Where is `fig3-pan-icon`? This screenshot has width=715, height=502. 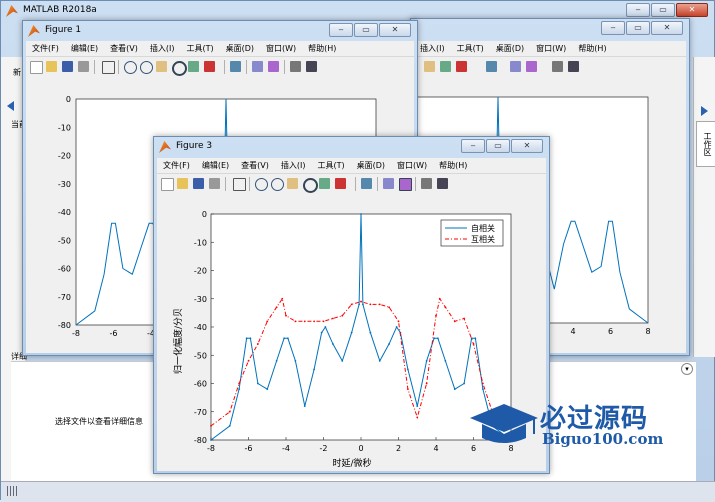
fig3-pan-icon is located at coordinates (292, 183).